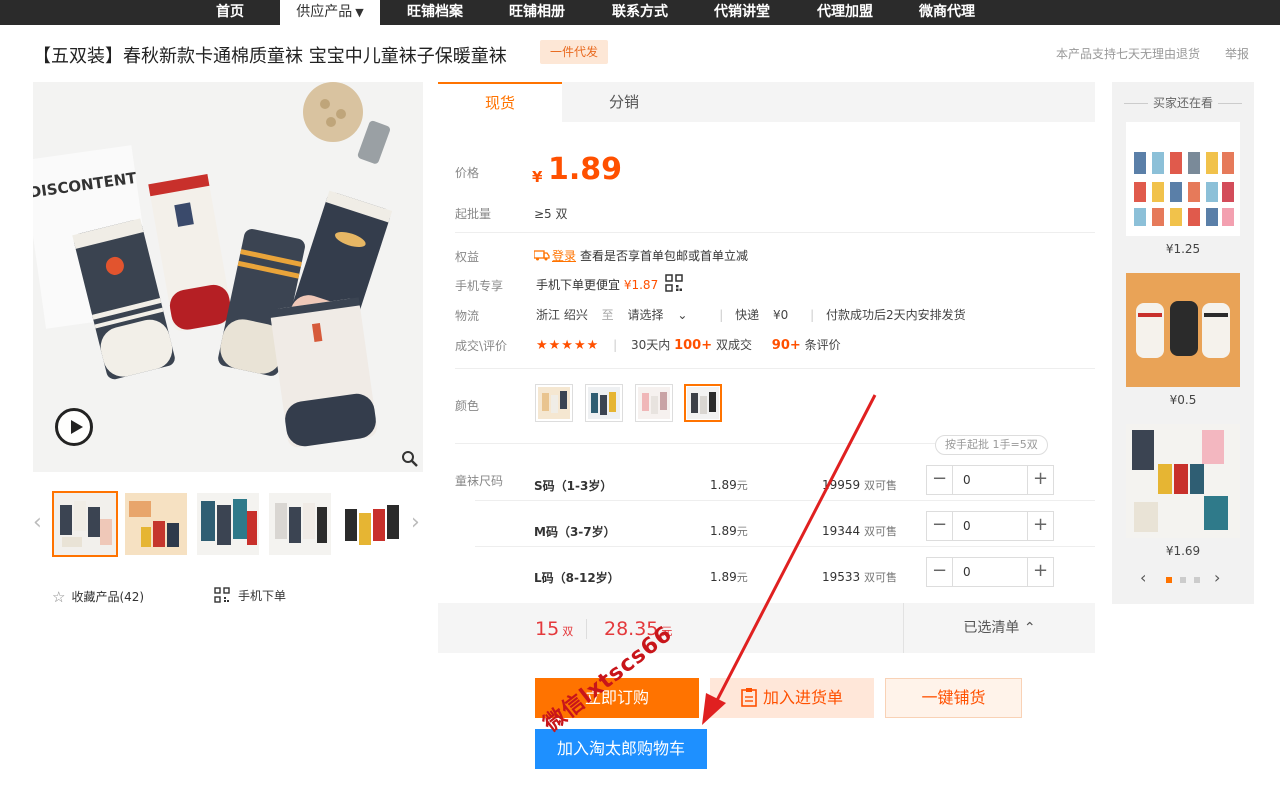  What do you see at coordinates (467, 173) in the screenshot?
I see `price-label: 价格` at bounding box center [467, 173].